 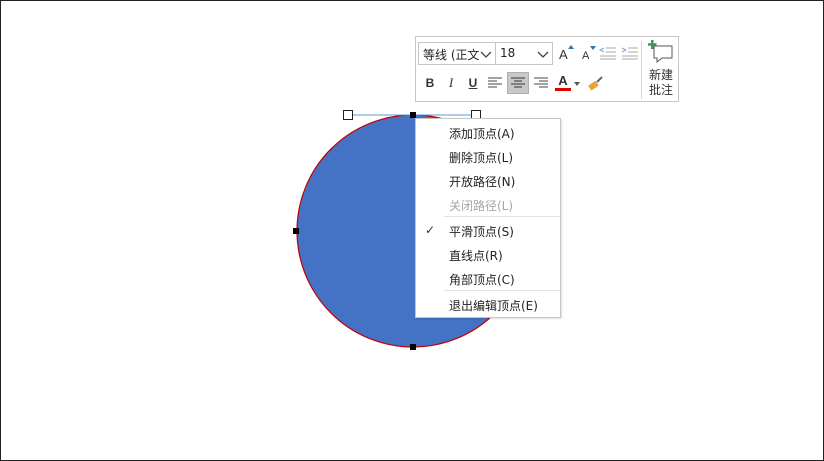 I want to click on bold-label: B, so click(x=430, y=83).